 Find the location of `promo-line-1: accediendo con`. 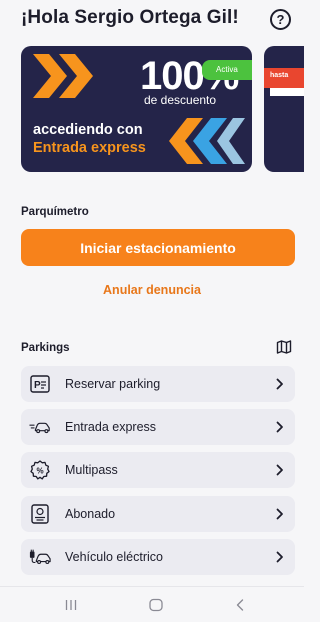

promo-line-1: accediendo con is located at coordinates (88, 130).